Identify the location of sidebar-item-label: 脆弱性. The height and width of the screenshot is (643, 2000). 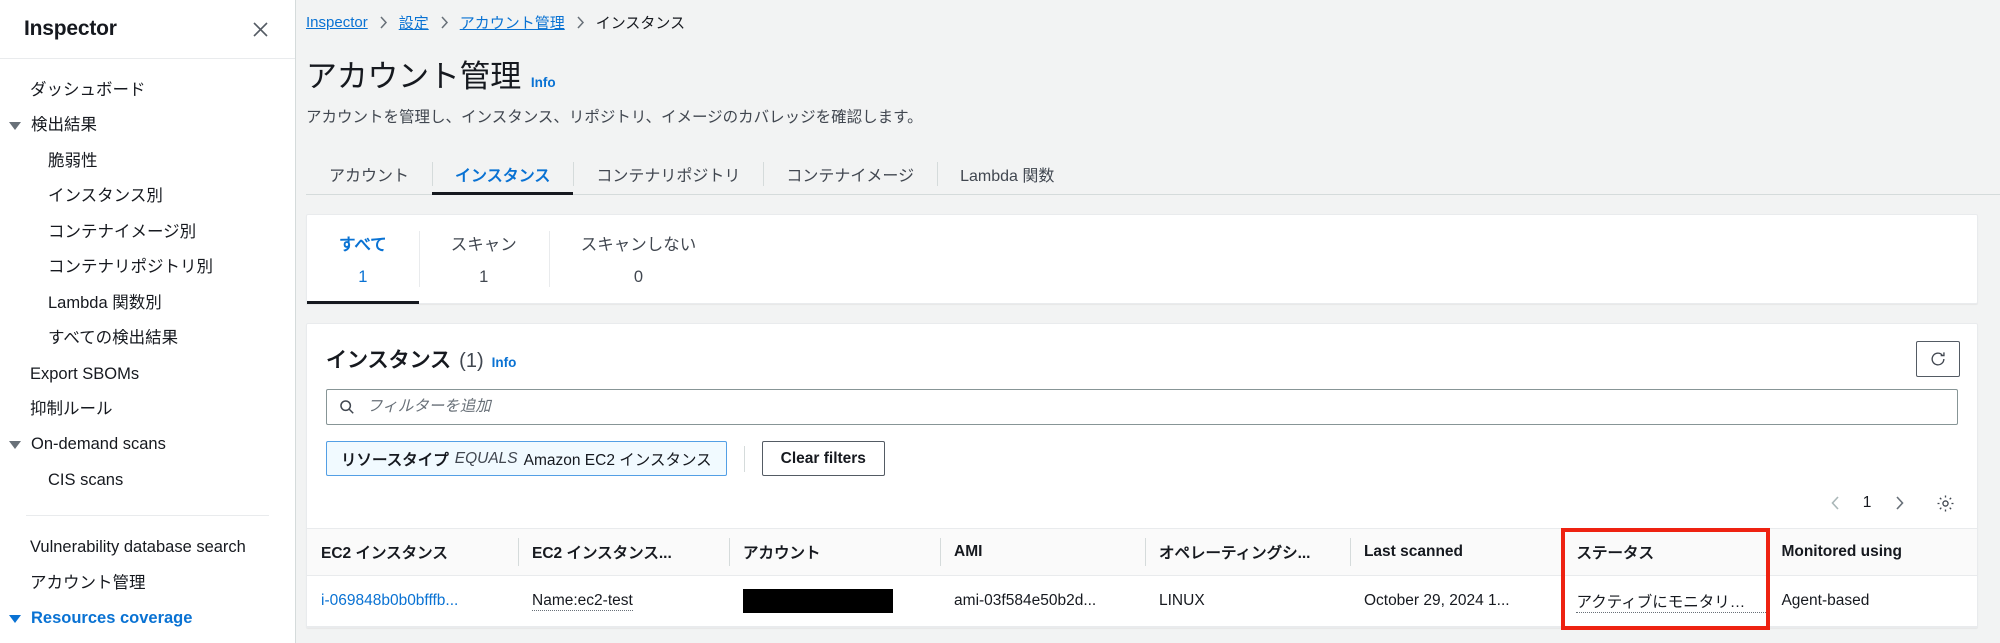
(73, 160).